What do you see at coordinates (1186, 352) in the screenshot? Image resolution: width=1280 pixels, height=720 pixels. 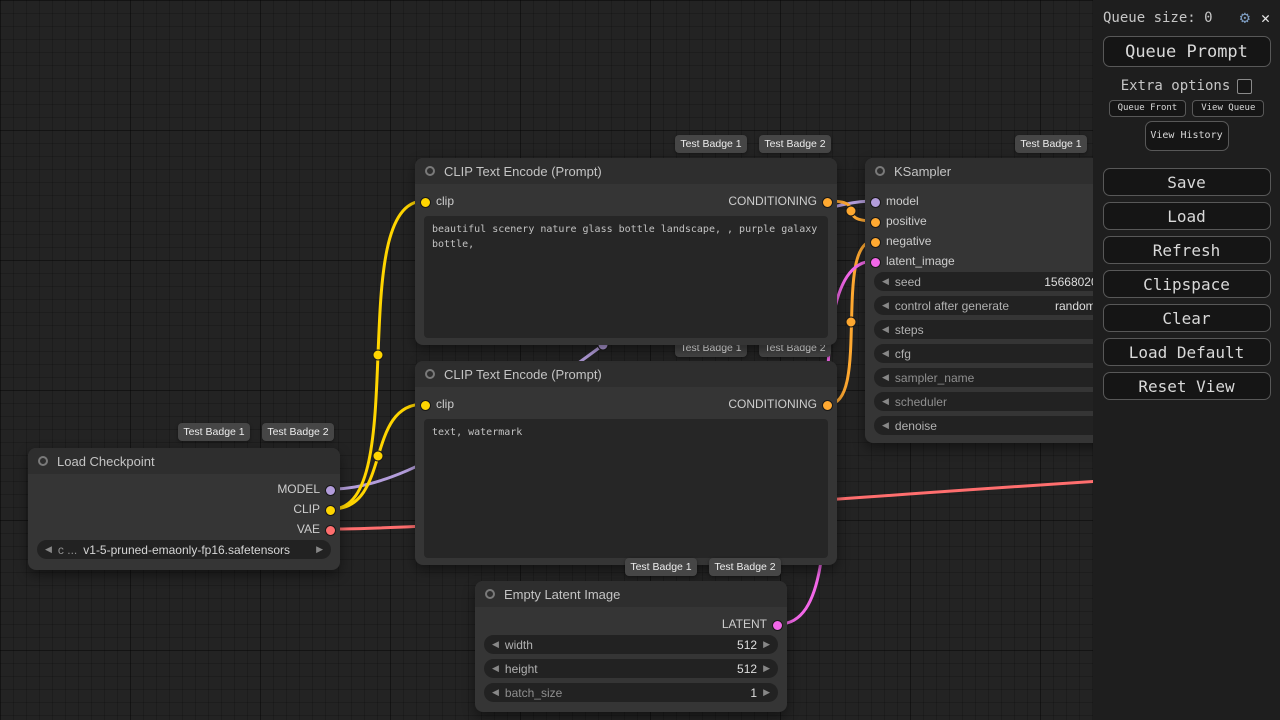 I see `load-default-button: Load Default` at bounding box center [1186, 352].